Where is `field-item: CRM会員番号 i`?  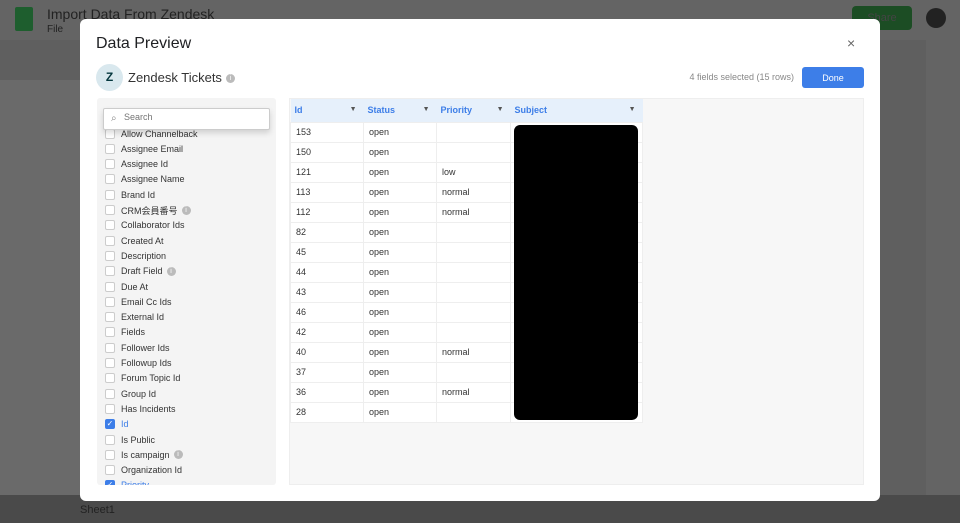
field-item: CRM会員番号 i is located at coordinates (148, 210).